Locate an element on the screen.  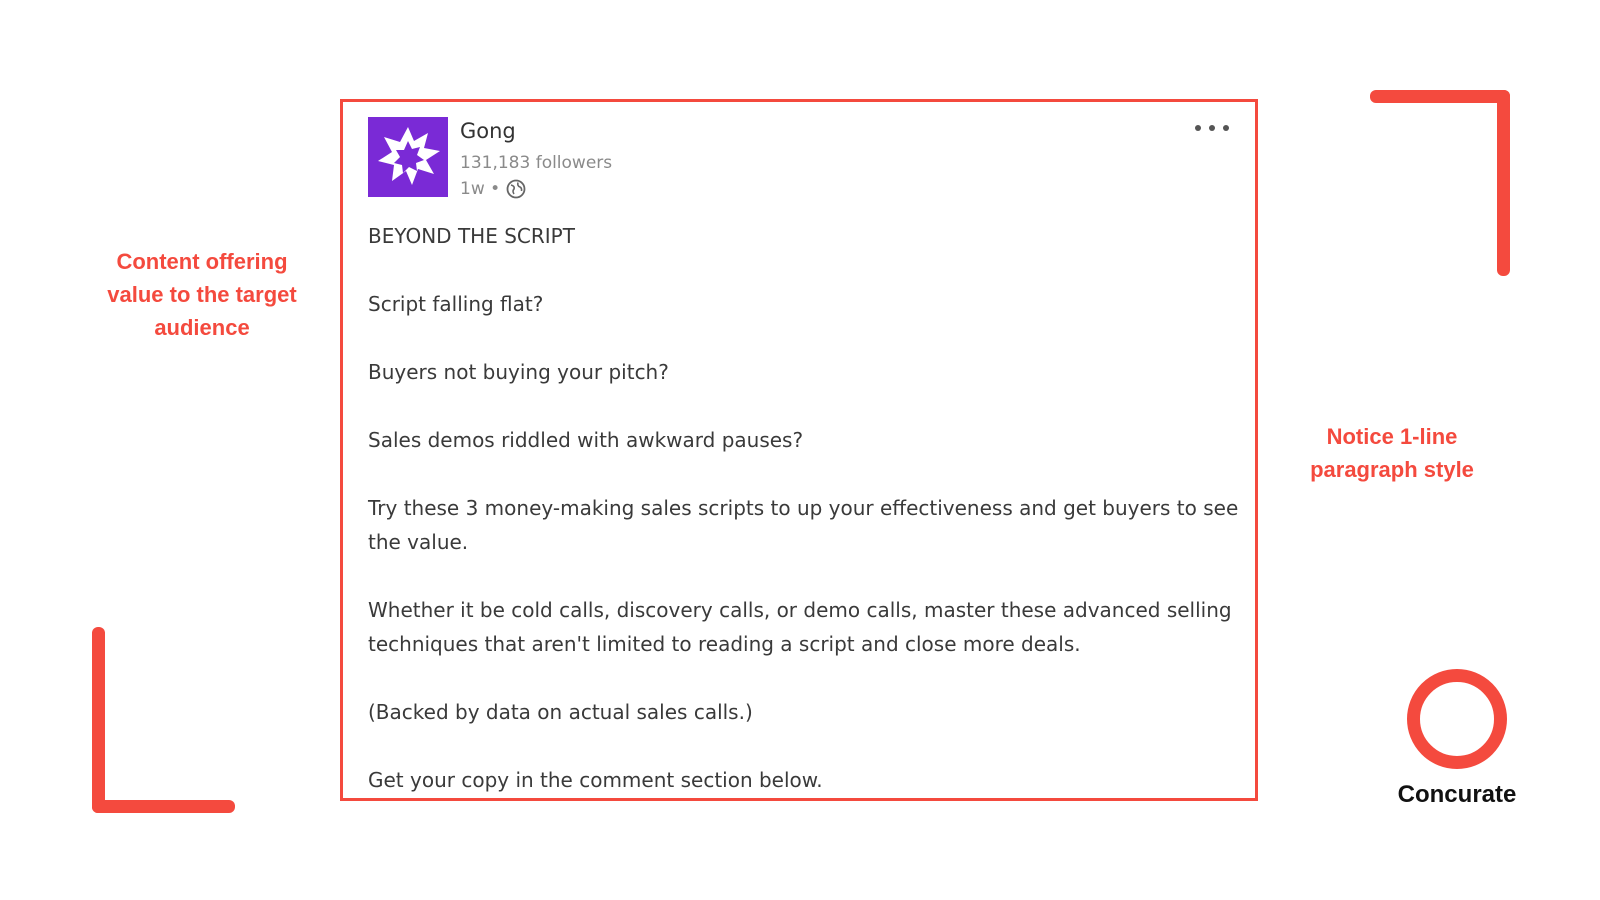
gong-logo-icon is located at coordinates (409, 156).